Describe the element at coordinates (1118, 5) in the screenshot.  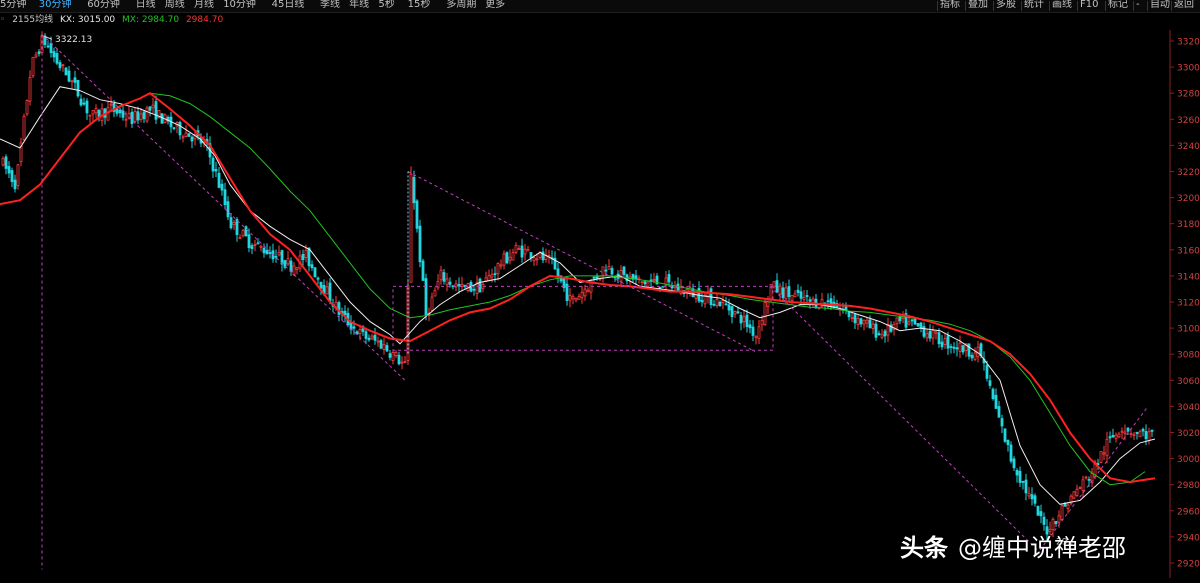
I see `tool-button-6: 标记` at that location.